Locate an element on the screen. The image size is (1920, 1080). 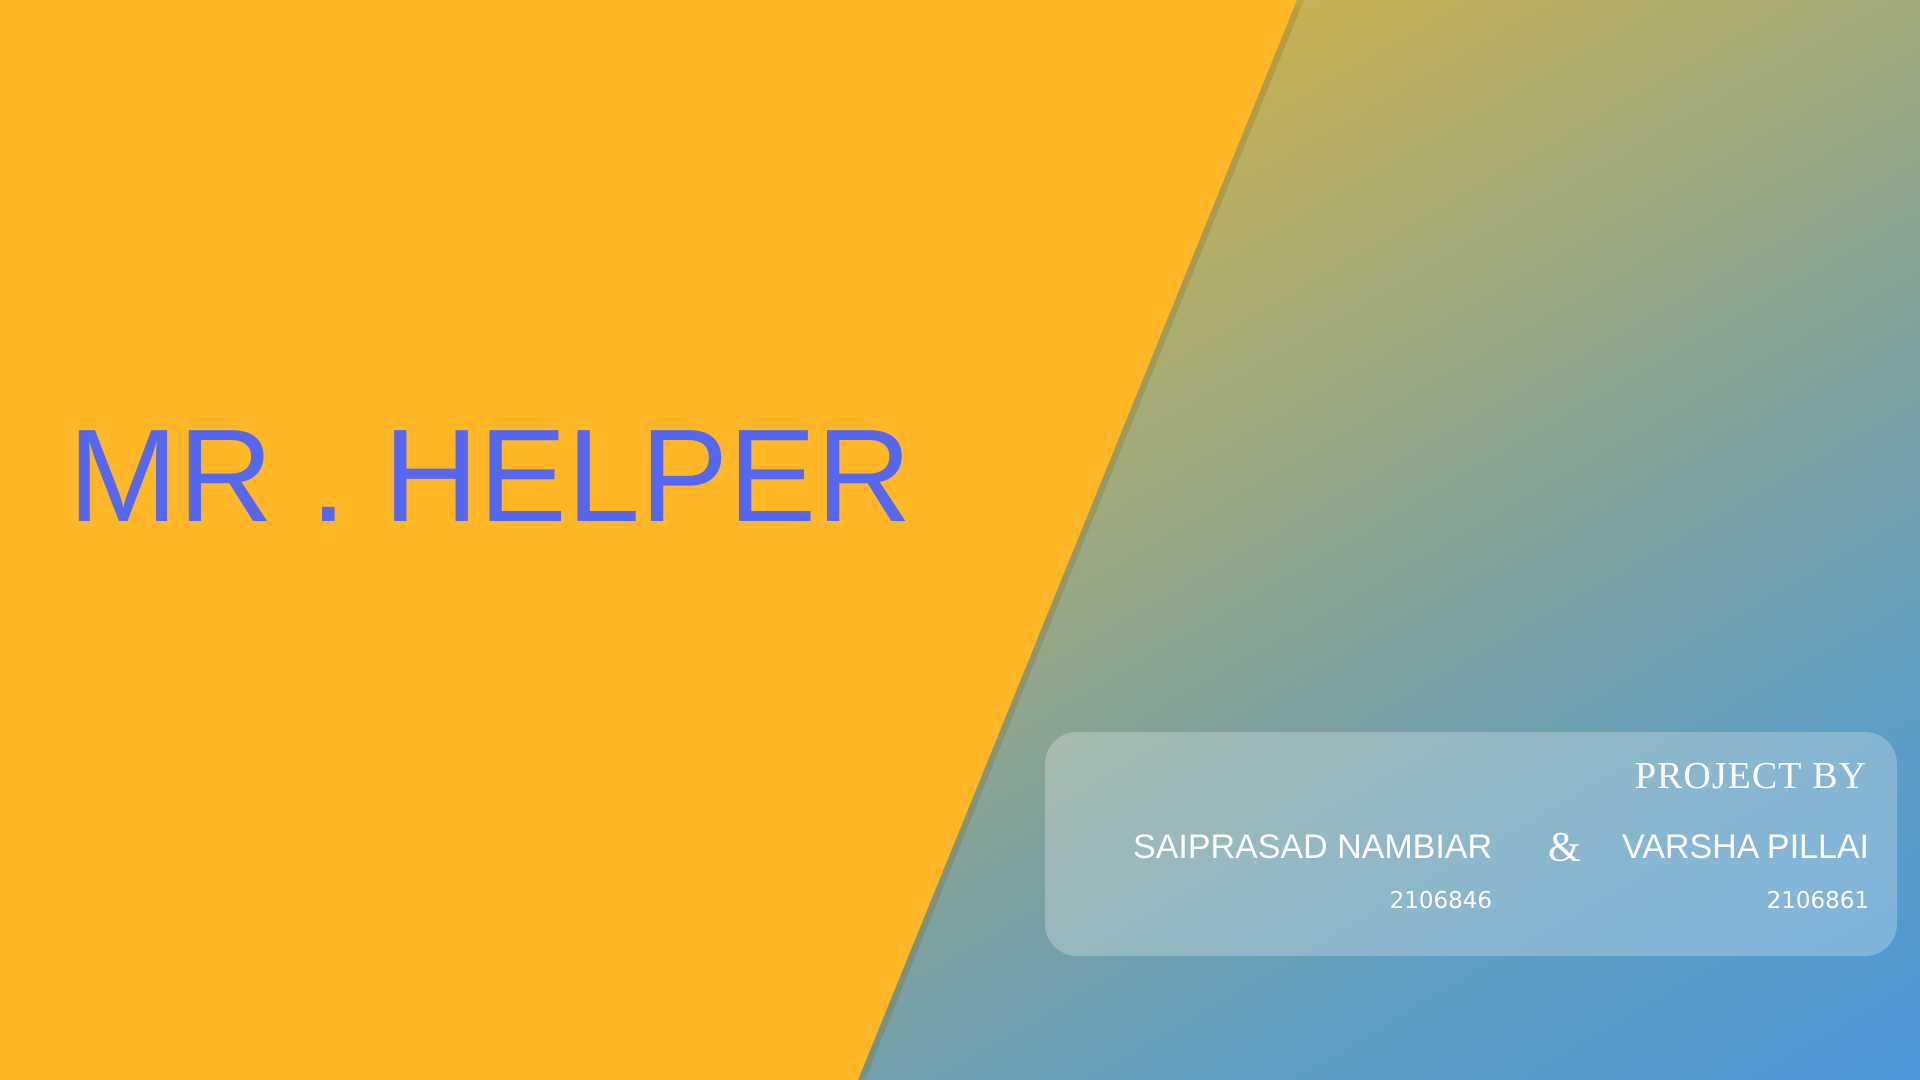
slide-title: MR . HELPER is located at coordinates (490, 475).